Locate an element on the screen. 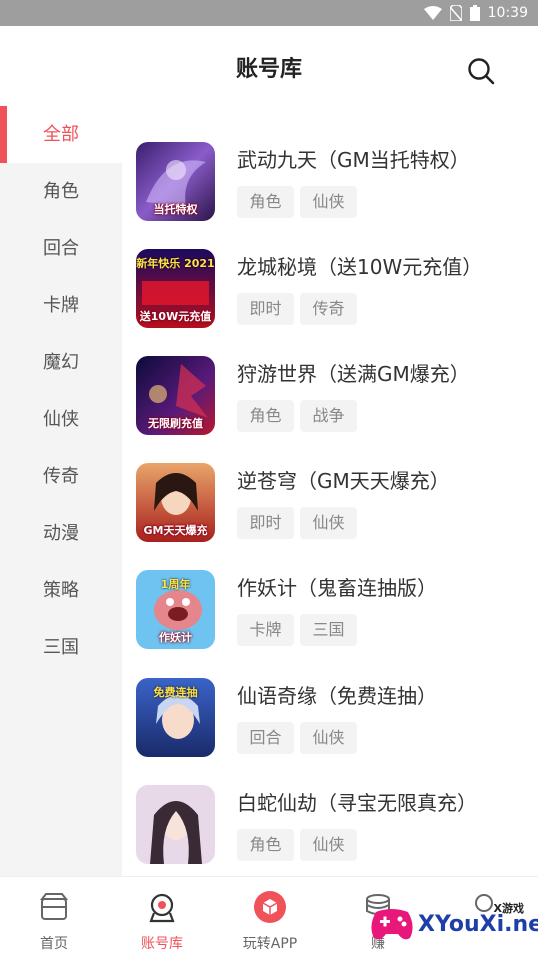 This screenshot has height=956, width=538. status-time: 10:39 is located at coordinates (507, 13).